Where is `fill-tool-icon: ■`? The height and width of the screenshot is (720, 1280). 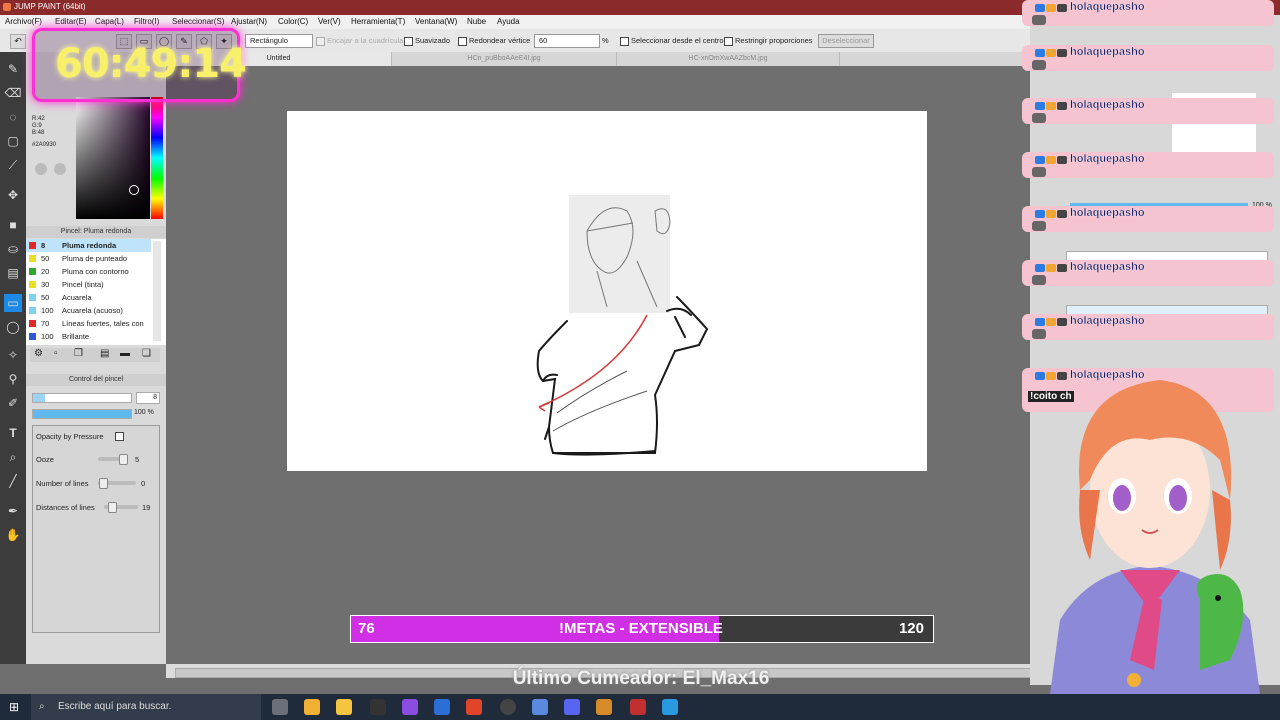
fill-tool-icon: ■ is located at coordinates (13, 225).